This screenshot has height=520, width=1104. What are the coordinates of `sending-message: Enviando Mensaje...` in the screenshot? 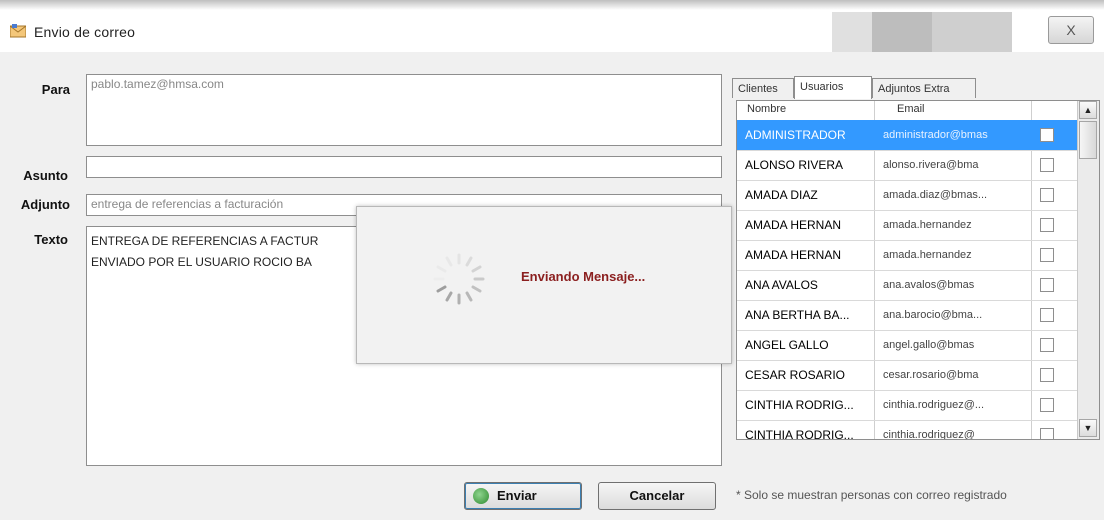 It's located at (583, 276).